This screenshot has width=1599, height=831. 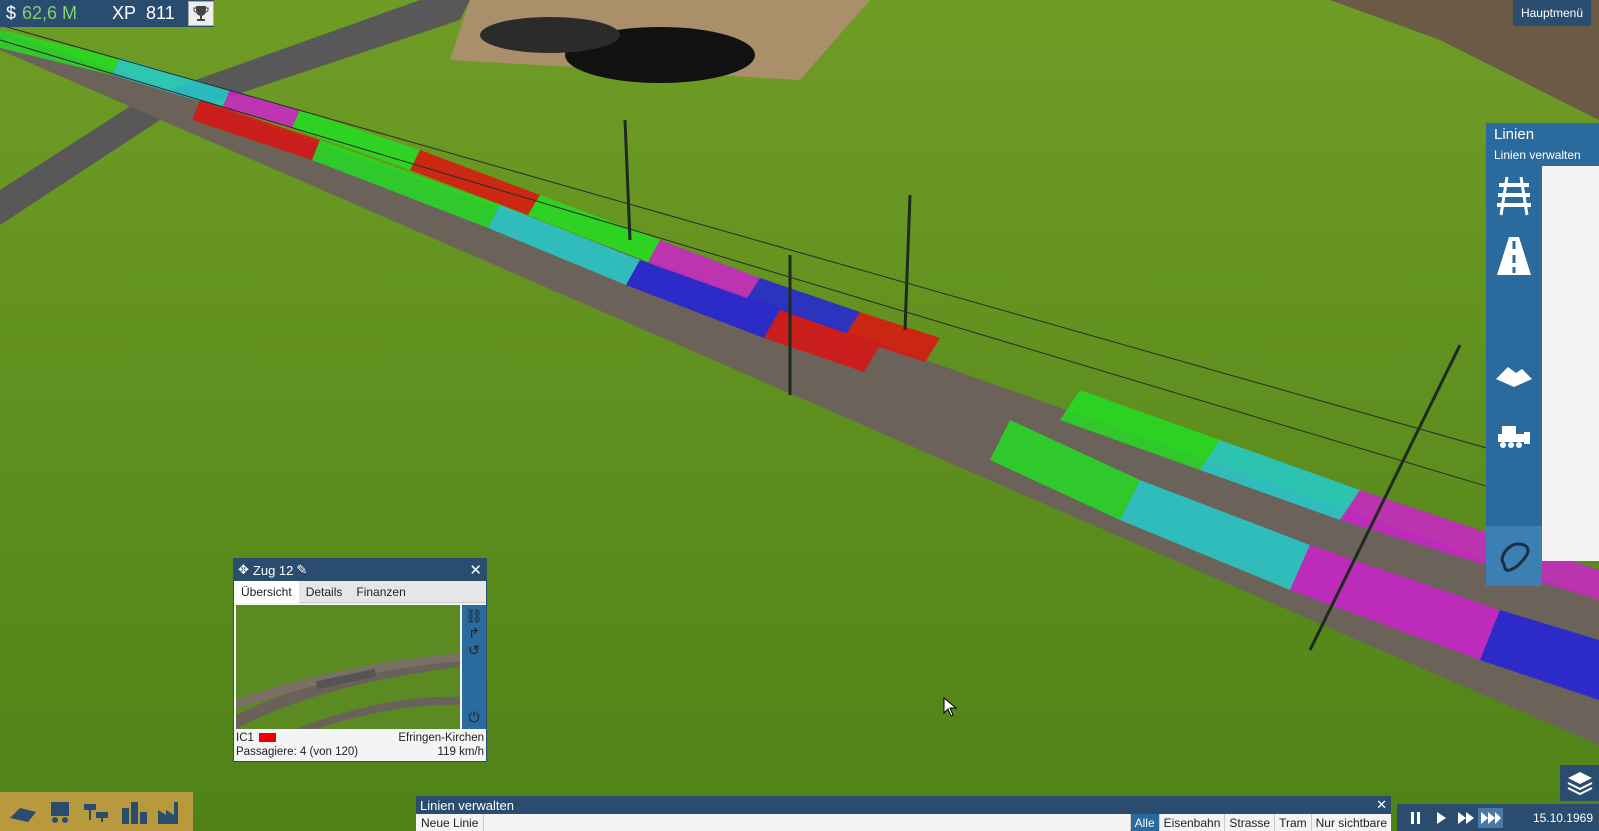 I want to click on line-name: IC1, so click(x=245, y=738).